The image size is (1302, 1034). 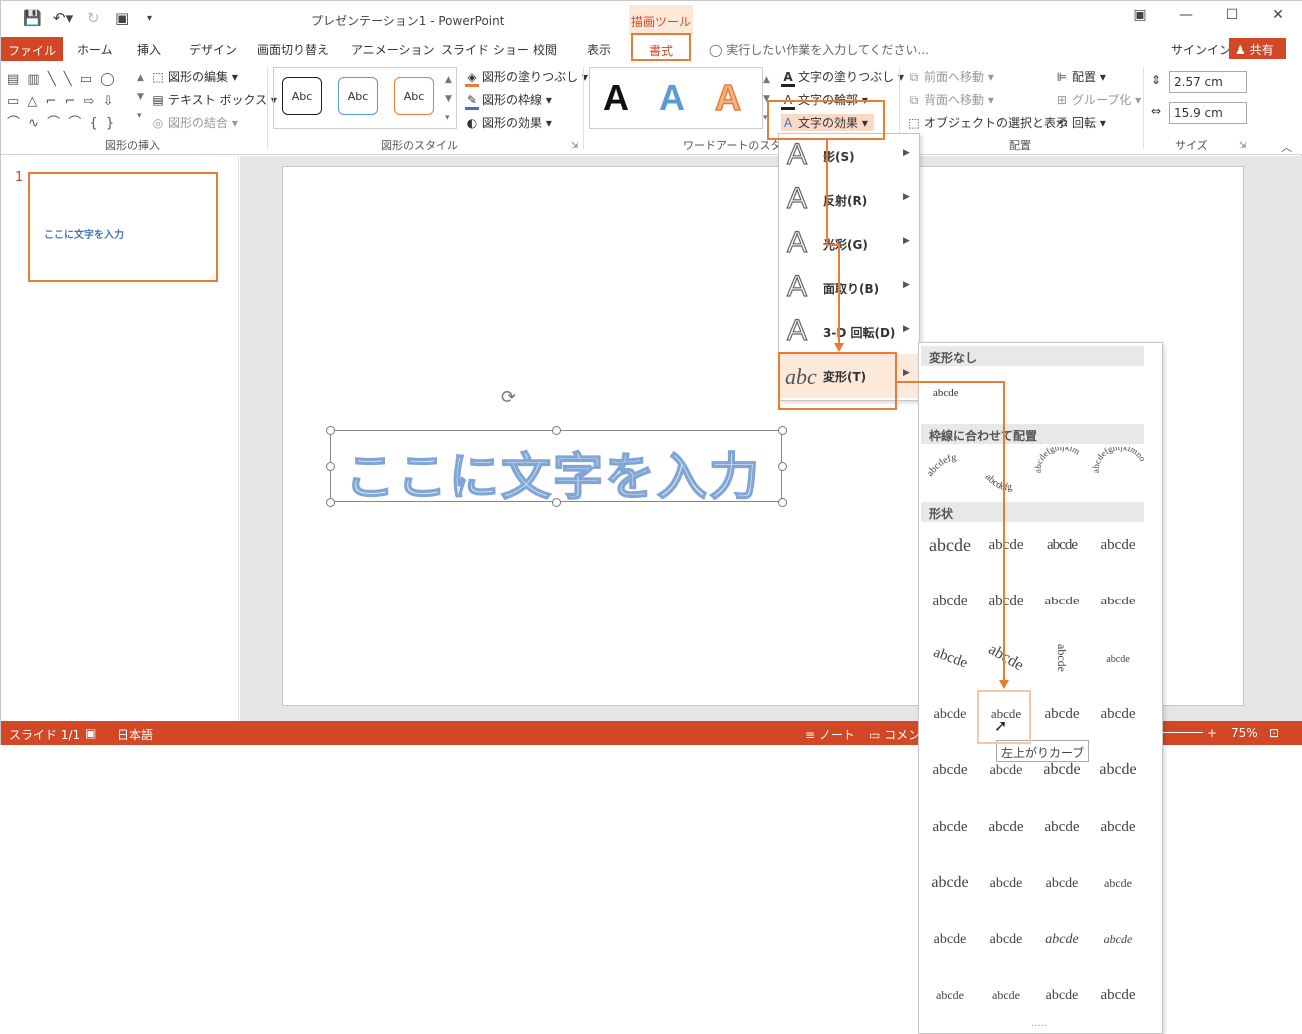 What do you see at coordinates (946, 393) in the screenshot?
I see `no-transform-option: abcde` at bounding box center [946, 393].